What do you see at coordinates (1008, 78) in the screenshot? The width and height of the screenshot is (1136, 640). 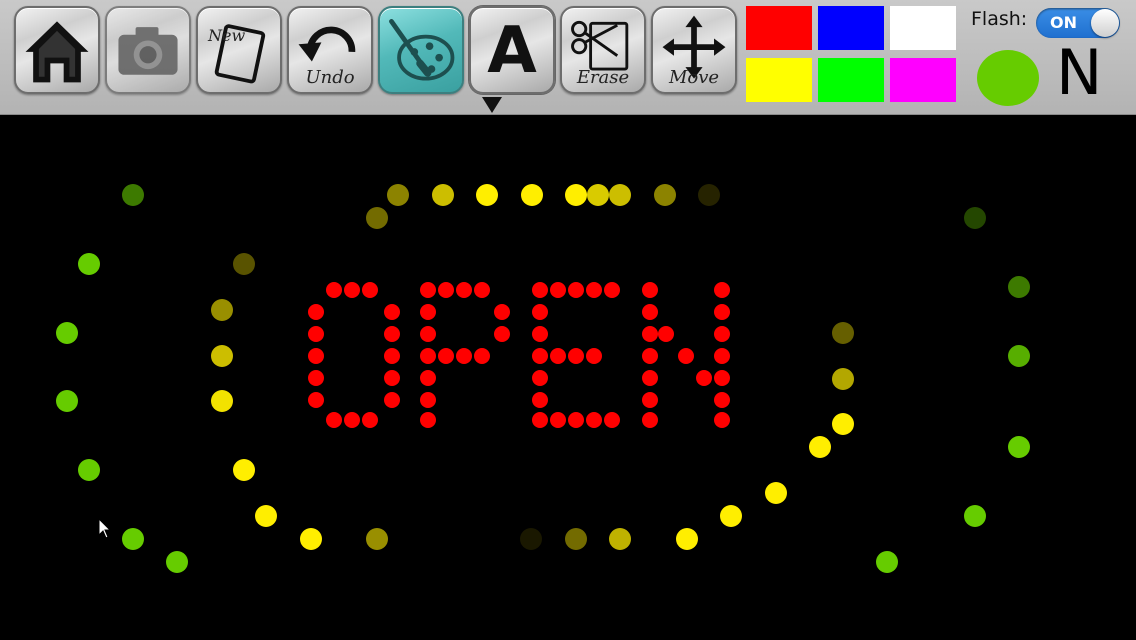 I see `current-color-indicator` at bounding box center [1008, 78].